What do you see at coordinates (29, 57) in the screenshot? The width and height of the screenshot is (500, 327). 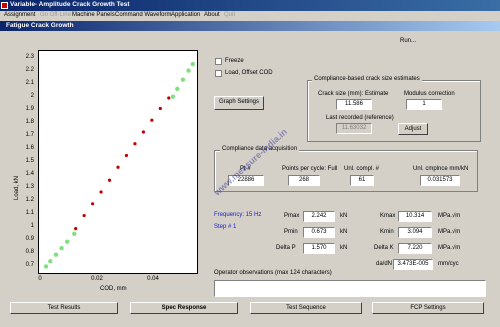 I see `y-tick: 2.3` at bounding box center [29, 57].